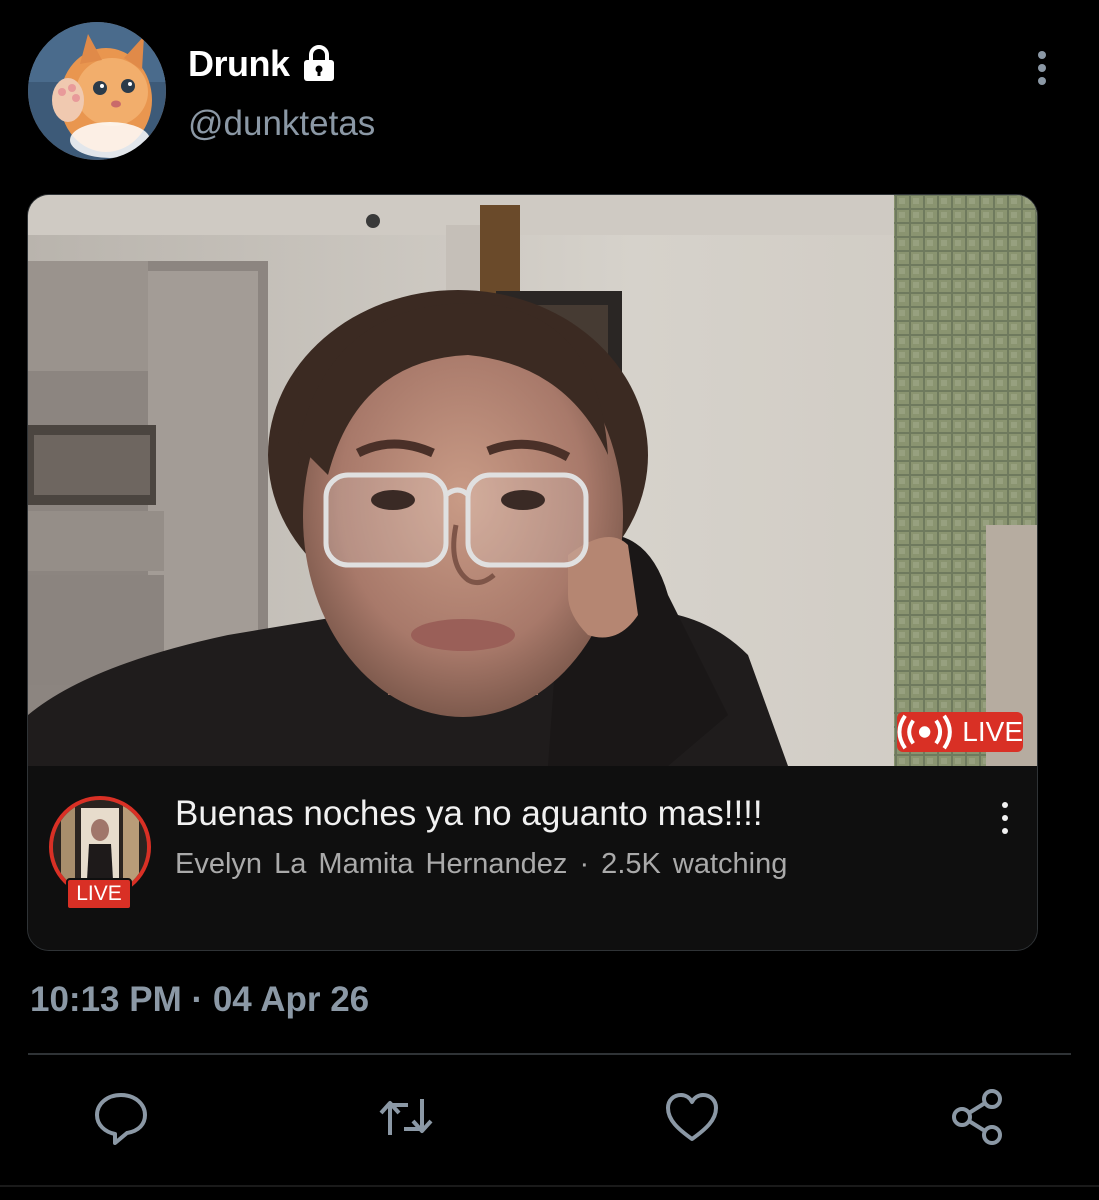 This screenshot has width=1099, height=1200. I want to click on channel-live-tag: LIVE, so click(99, 894).